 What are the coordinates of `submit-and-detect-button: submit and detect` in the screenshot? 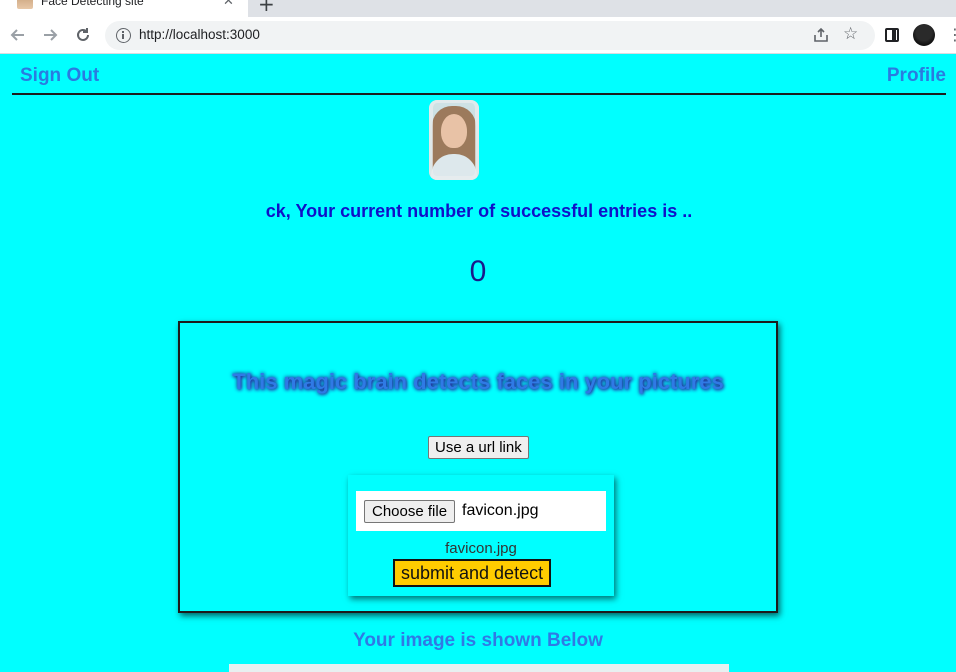 It's located at (472, 573).